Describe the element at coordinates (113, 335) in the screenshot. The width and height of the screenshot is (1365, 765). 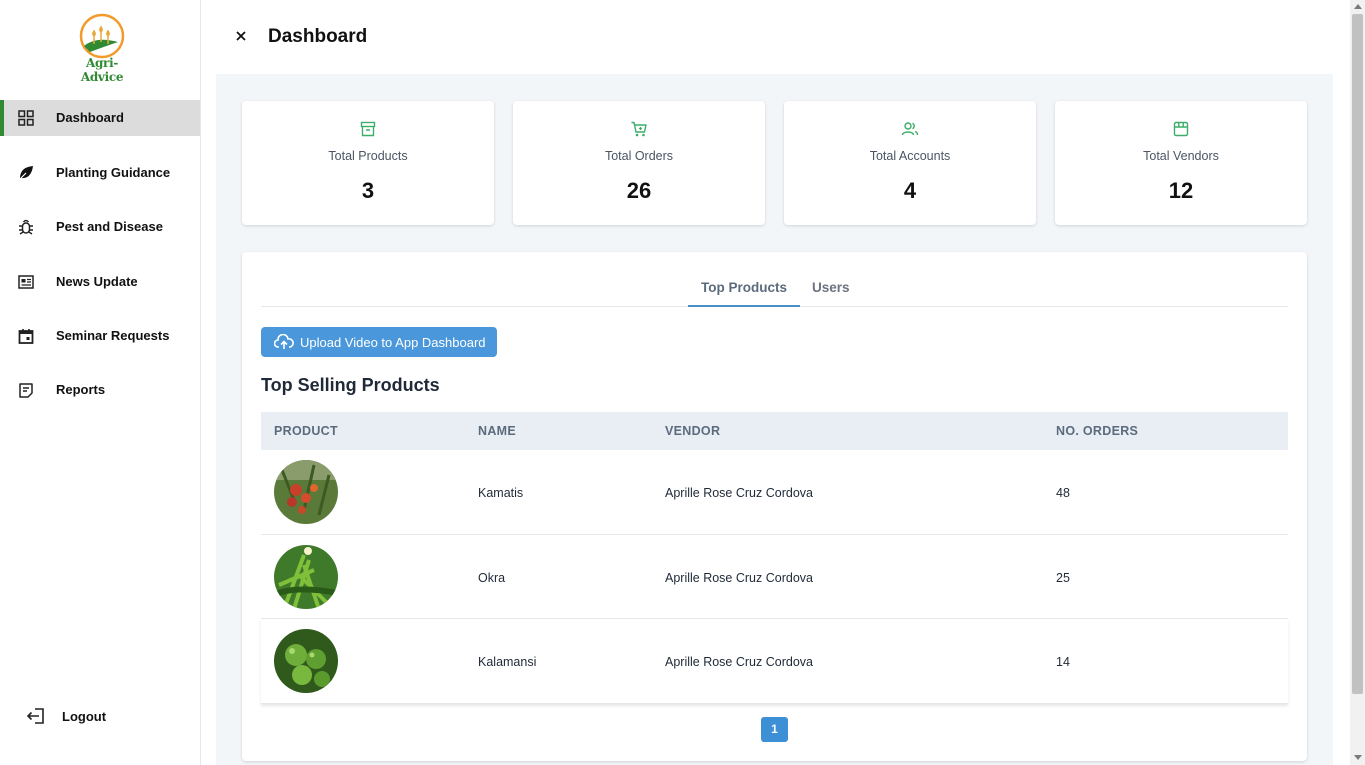
I see `sidebar-item-label: Seminar Requests` at that location.